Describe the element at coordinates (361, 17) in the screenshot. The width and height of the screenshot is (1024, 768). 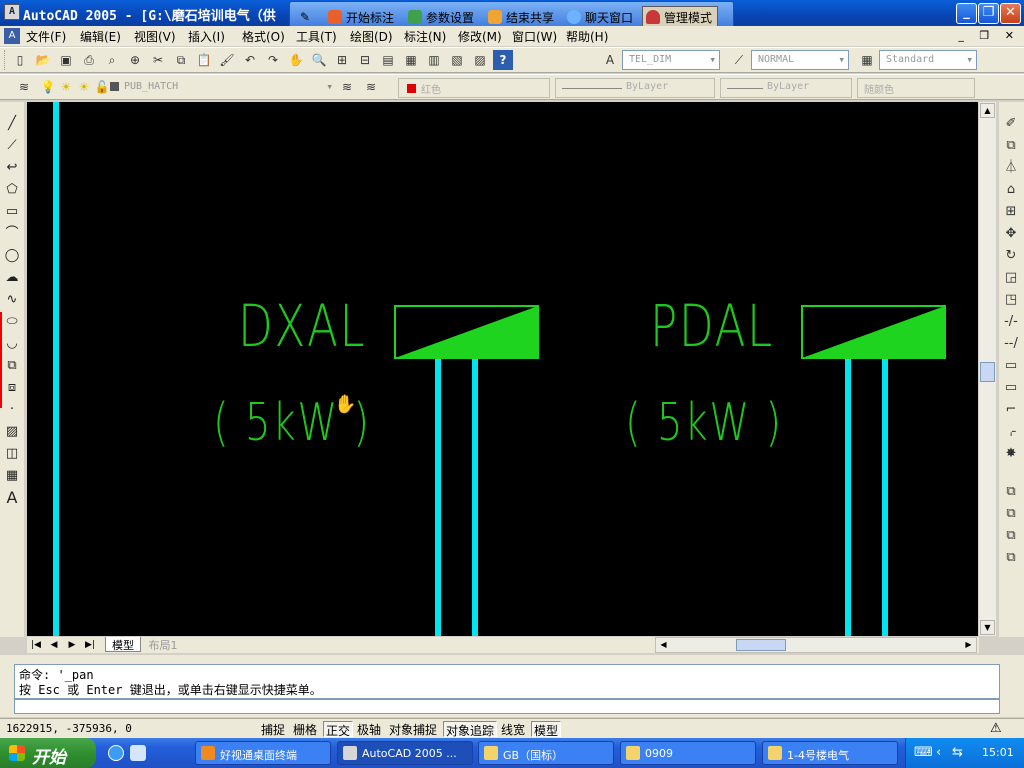
I see `start-annotate-button: 开始标注` at that location.